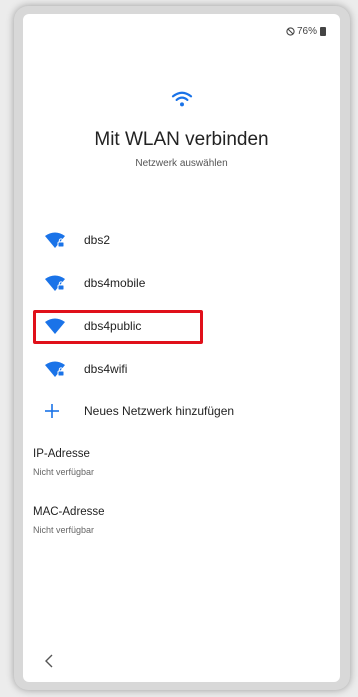  What do you see at coordinates (52, 411) in the screenshot?
I see `plus-icon` at bounding box center [52, 411].